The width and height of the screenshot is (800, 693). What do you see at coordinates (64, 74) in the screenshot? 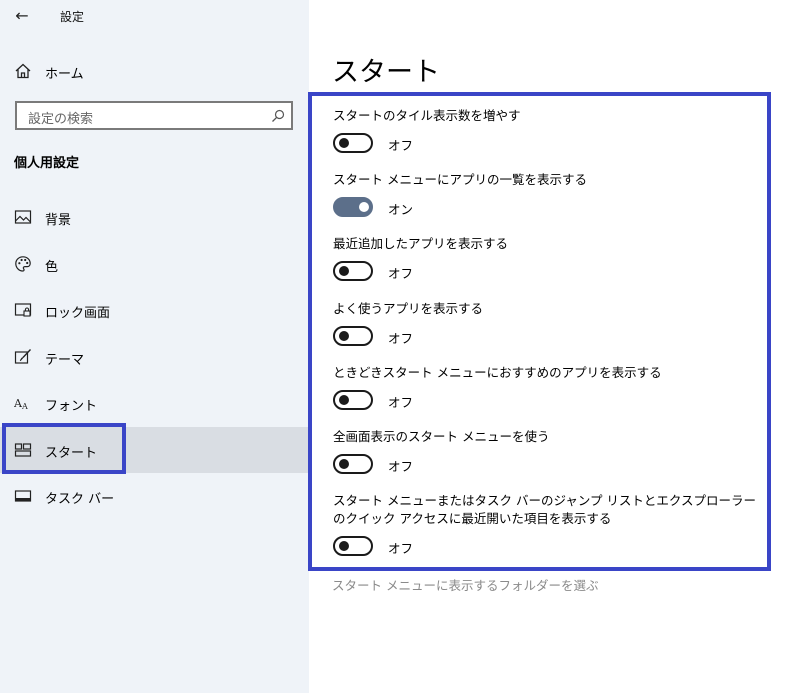
I see `home-label: ホーム` at bounding box center [64, 74].